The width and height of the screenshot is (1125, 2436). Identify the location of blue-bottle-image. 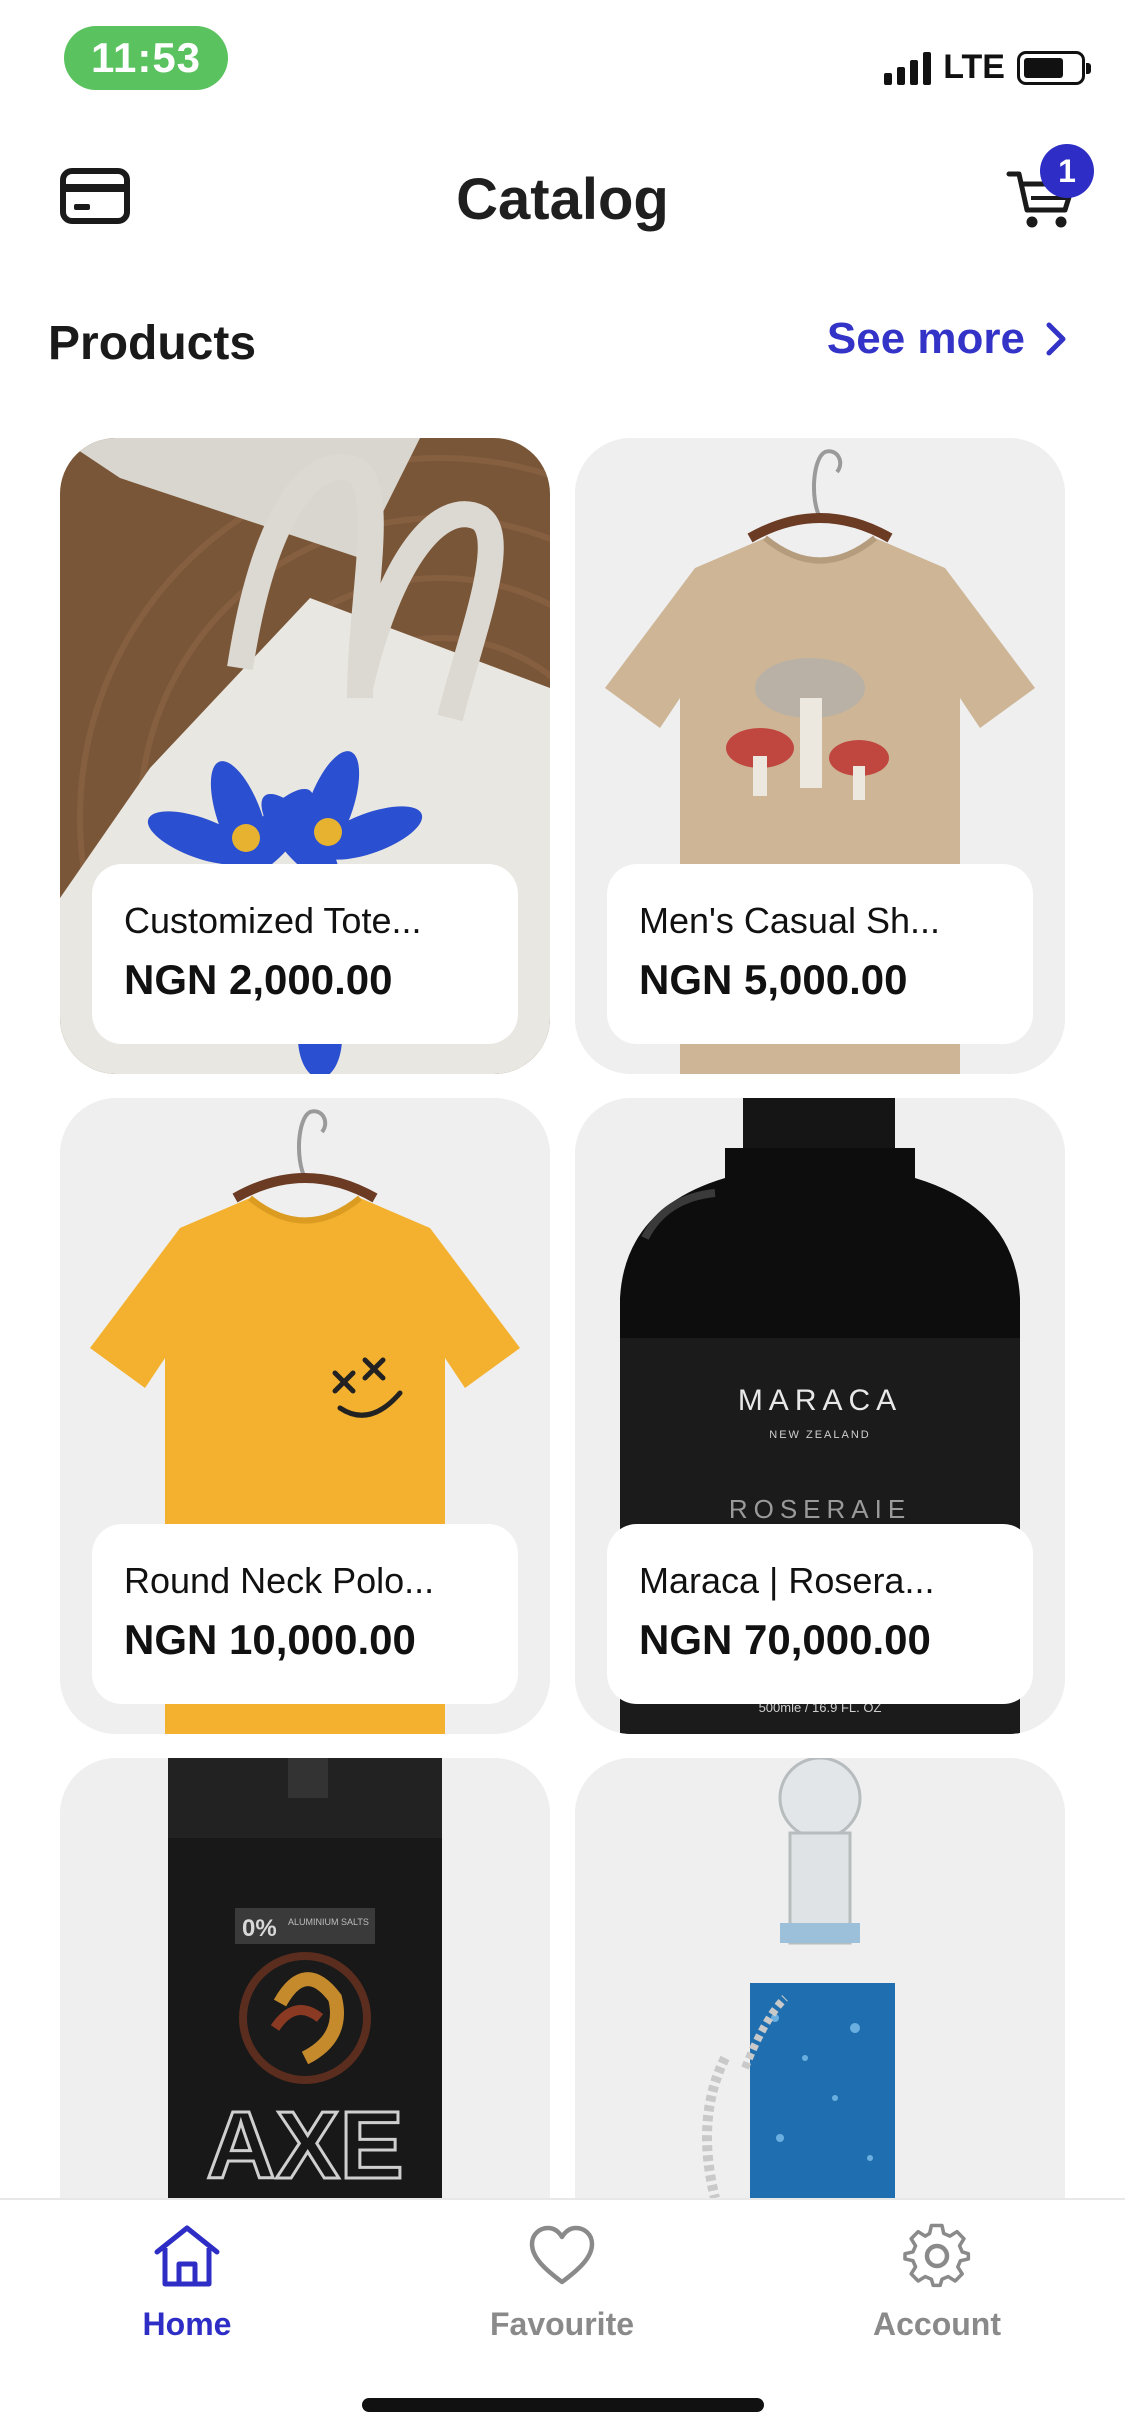
(820, 1978).